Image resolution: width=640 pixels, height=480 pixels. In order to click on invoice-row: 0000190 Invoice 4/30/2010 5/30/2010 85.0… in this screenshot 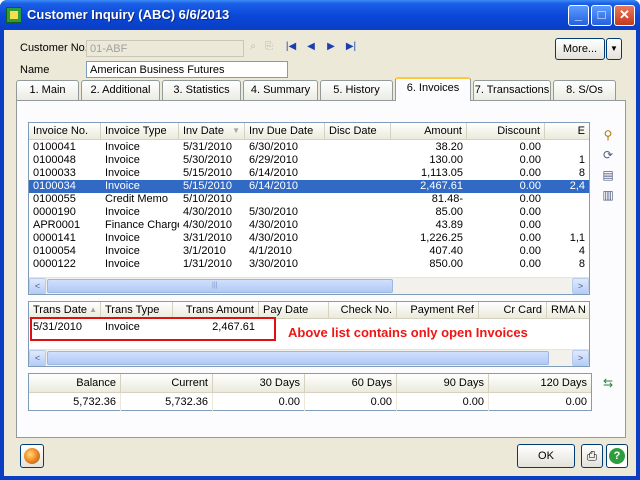, I will do `click(309, 212)`.